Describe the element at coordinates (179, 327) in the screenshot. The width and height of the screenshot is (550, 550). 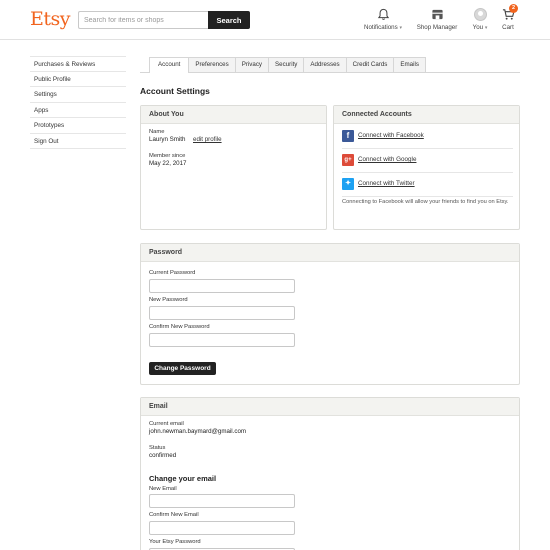
I see `confirm-password-label: Confirm New Password` at that location.